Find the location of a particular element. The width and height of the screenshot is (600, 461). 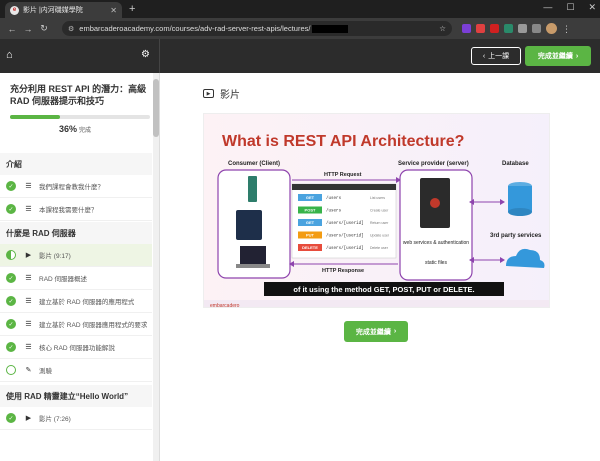

server-item: static files is located at coordinates (436, 263).